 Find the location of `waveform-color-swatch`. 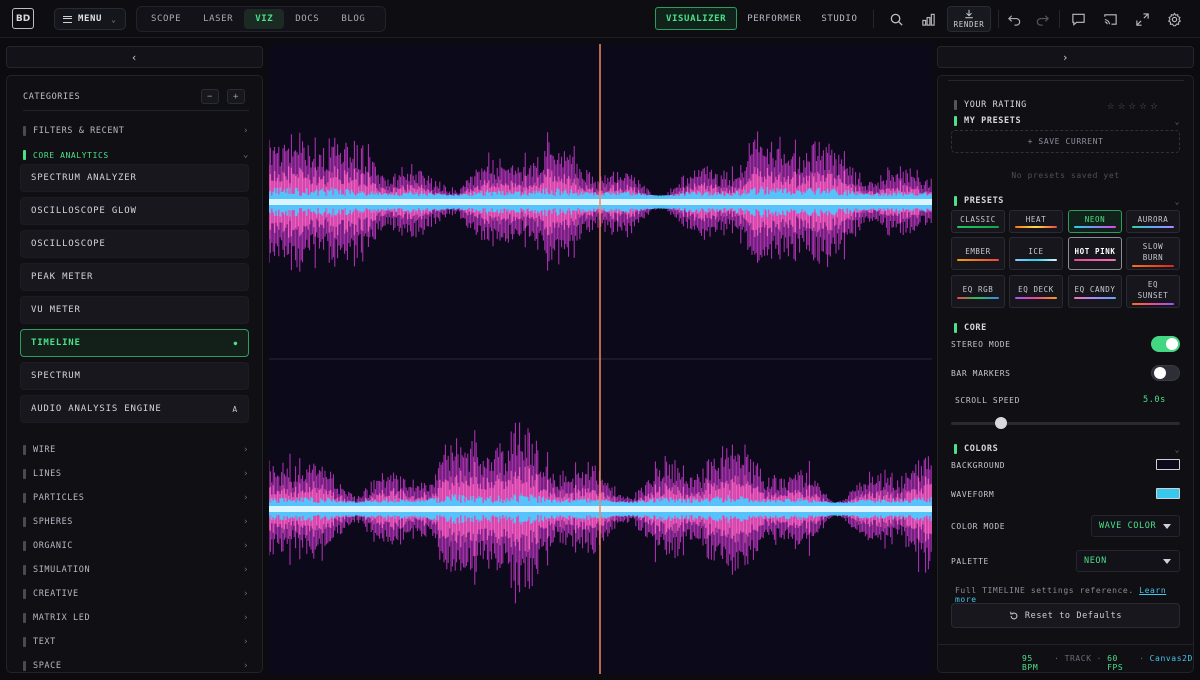

waveform-color-swatch is located at coordinates (1168, 493).